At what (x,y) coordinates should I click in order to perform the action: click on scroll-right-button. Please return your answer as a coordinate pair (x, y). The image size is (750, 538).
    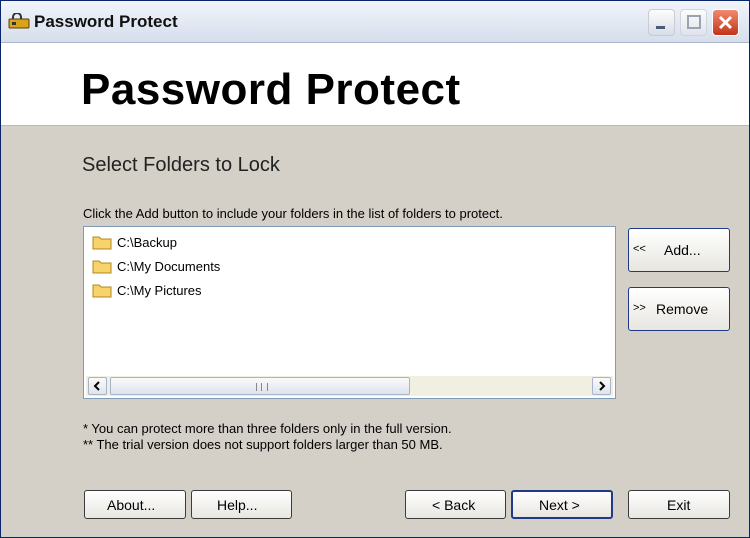
    Looking at the image, I should click on (601, 386).